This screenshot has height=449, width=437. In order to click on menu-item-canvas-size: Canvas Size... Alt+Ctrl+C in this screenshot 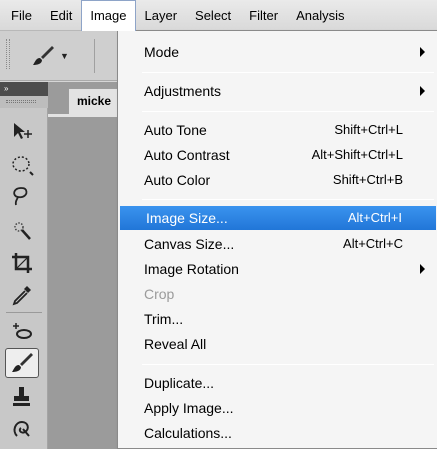, I will do `click(277, 244)`.